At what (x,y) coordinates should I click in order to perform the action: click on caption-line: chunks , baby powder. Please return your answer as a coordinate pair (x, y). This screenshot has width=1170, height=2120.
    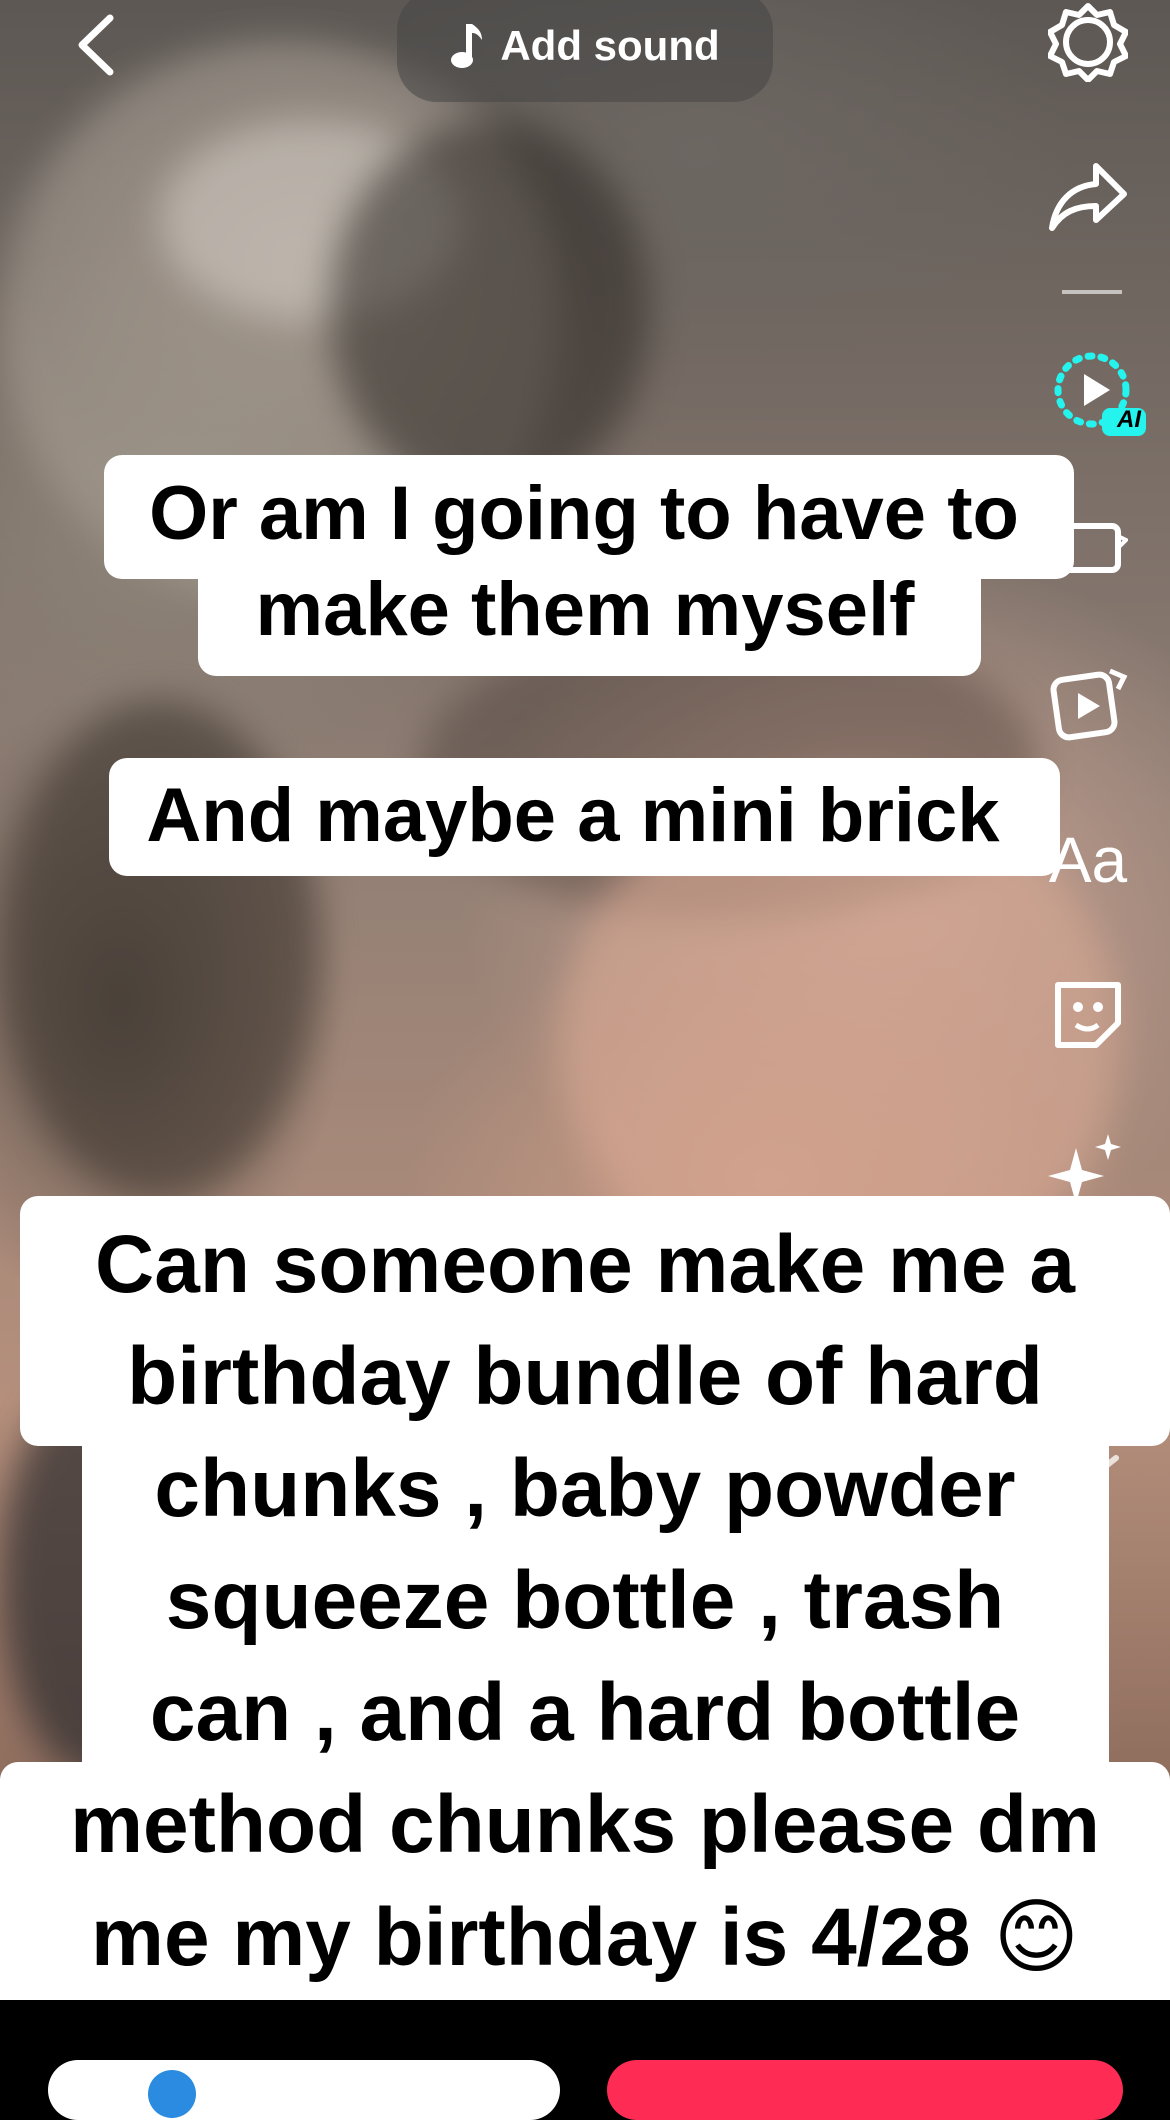
    Looking at the image, I should click on (585, 1488).